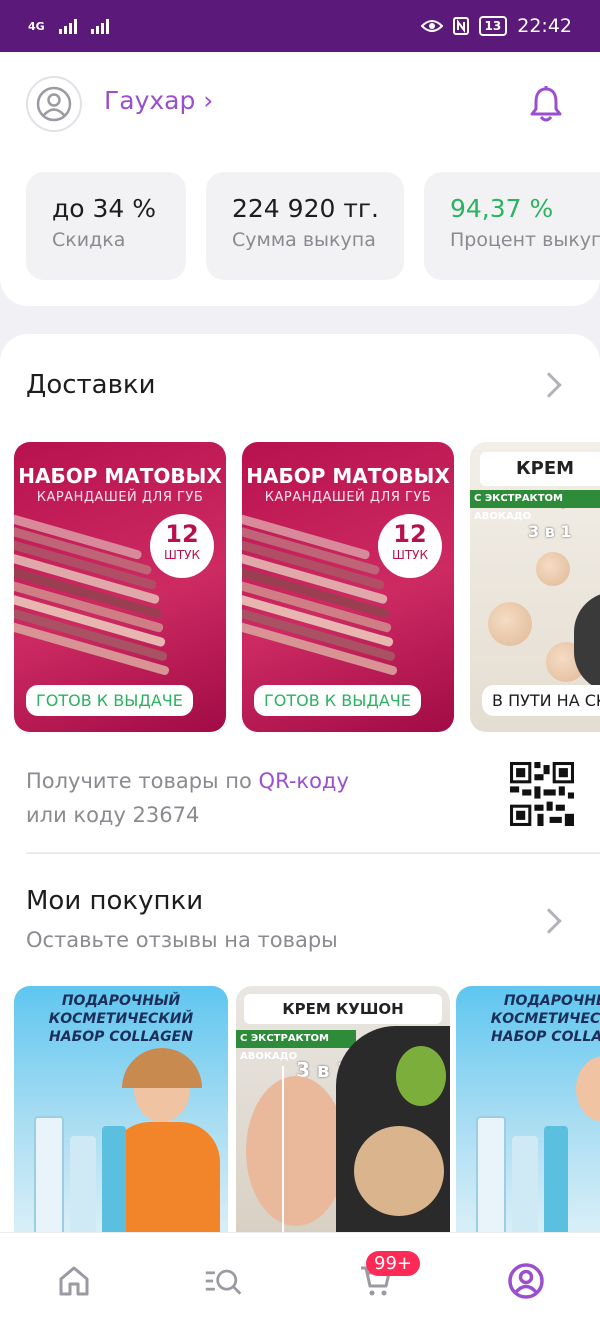 The image size is (600, 1326). What do you see at coordinates (113, 815) in the screenshot?
I see `pickup-code-text: или коду 23674` at bounding box center [113, 815].